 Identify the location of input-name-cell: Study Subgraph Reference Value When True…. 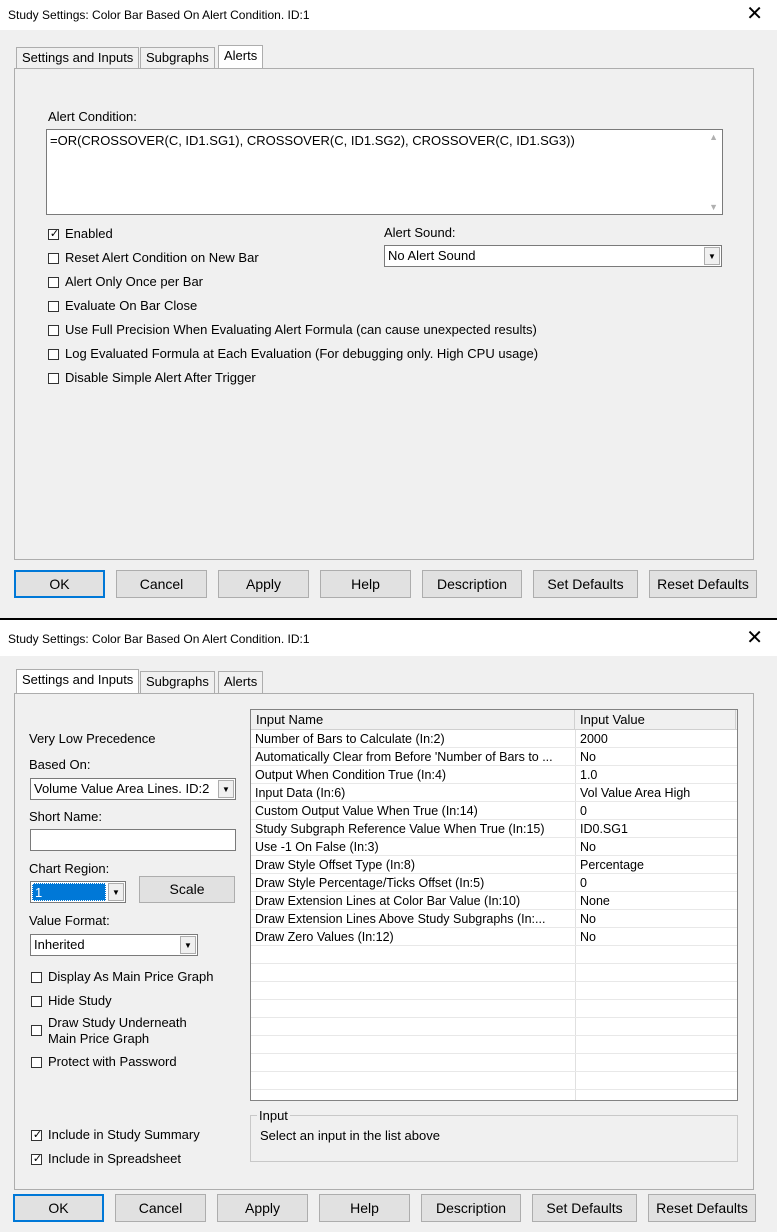
(413, 828).